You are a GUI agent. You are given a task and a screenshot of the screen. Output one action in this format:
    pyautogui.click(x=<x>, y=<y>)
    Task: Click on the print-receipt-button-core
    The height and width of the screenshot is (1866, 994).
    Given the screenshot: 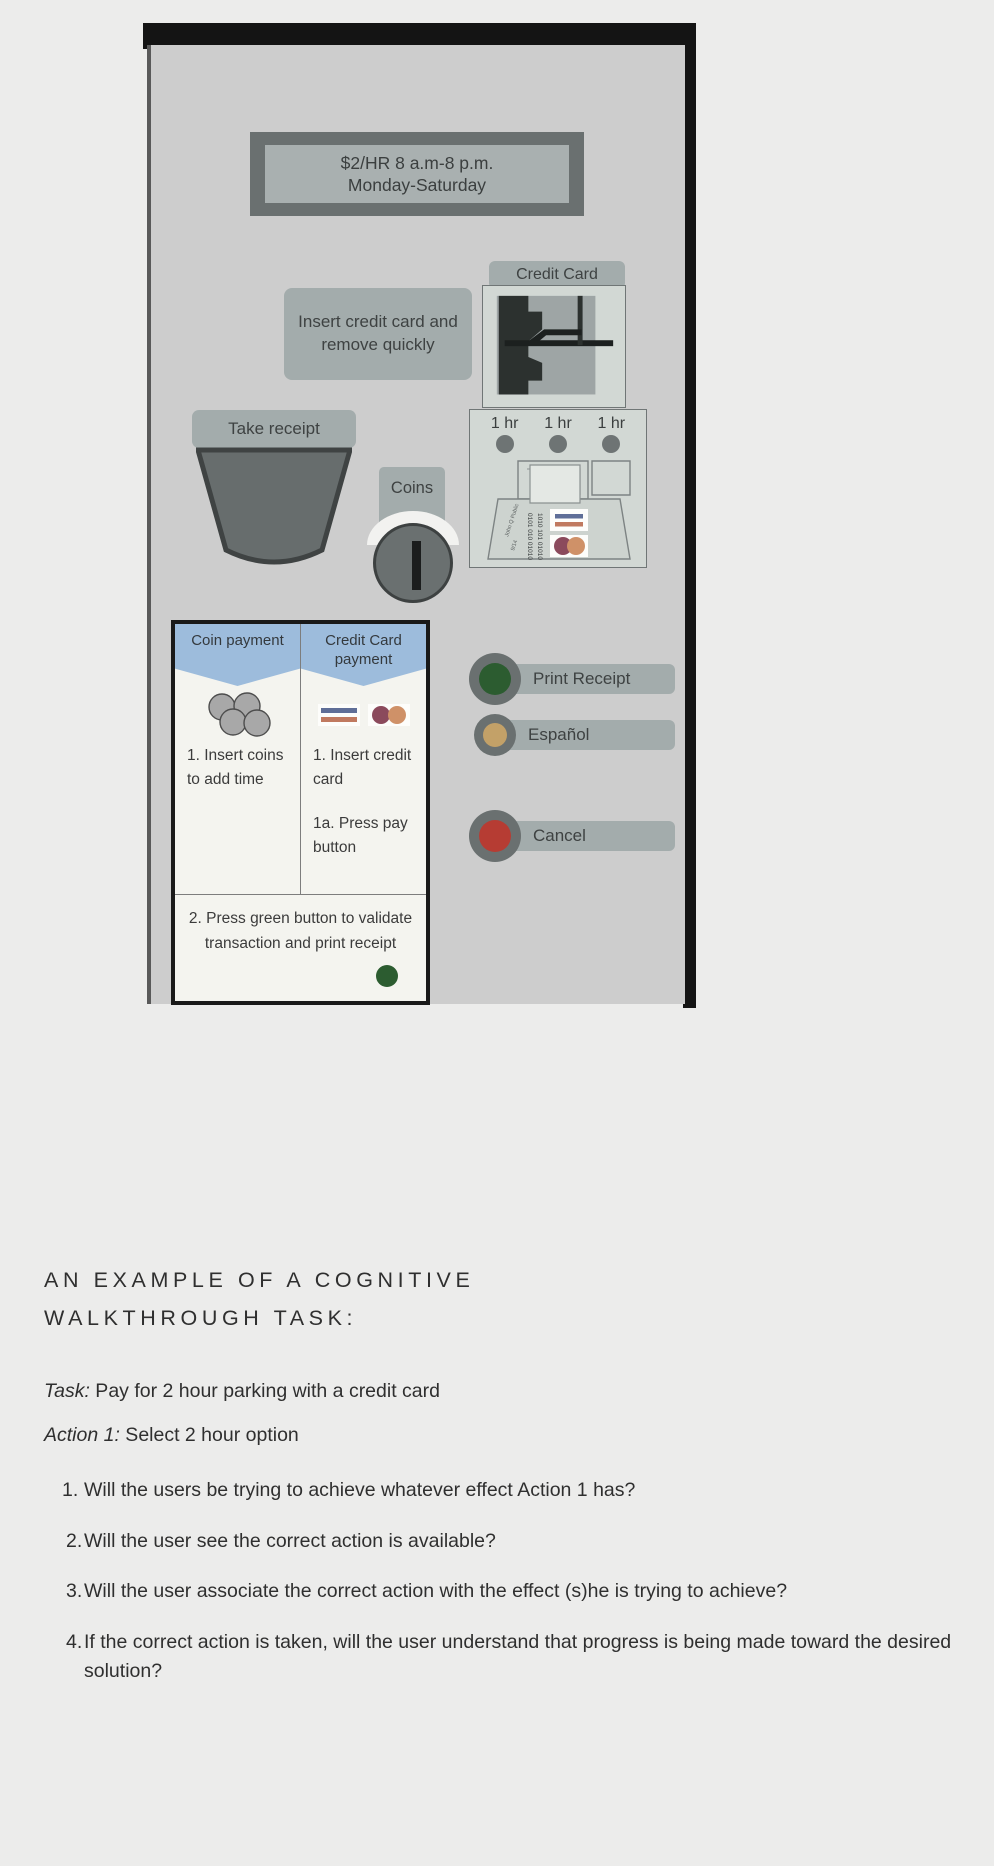 What is the action you would take?
    pyautogui.click(x=495, y=679)
    